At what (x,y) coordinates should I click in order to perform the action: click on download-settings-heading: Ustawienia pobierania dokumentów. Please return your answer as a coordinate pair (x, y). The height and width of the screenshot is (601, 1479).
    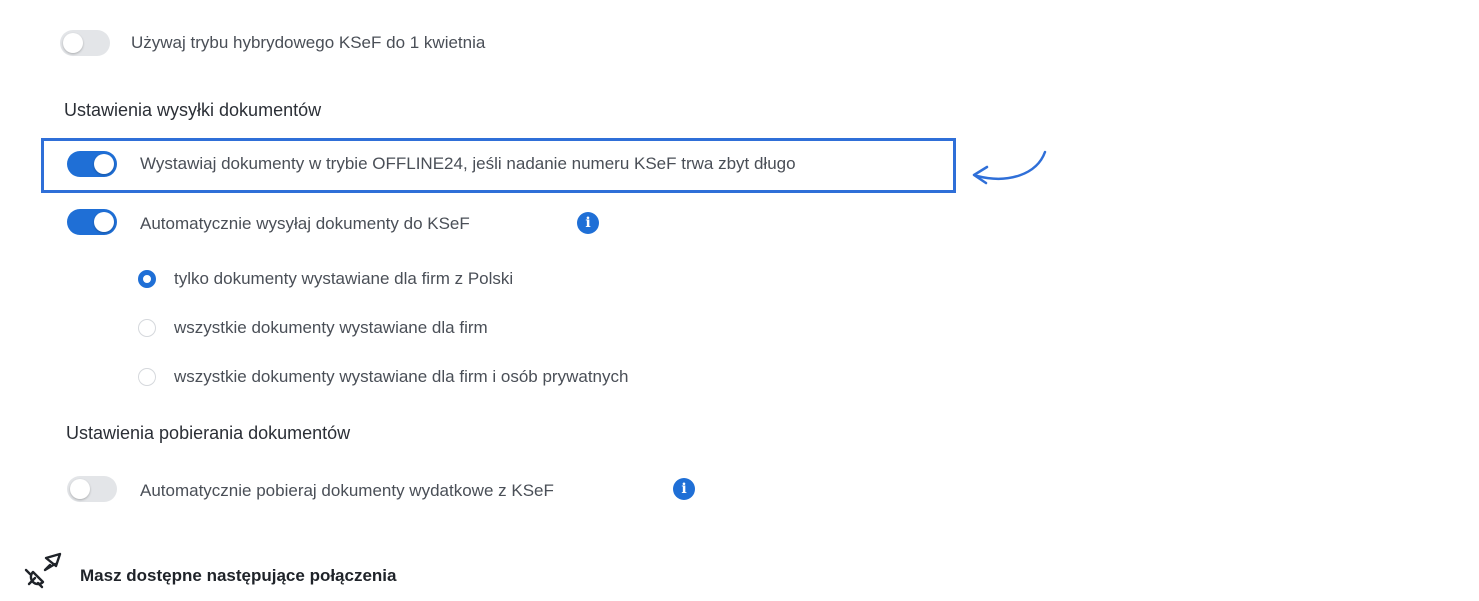
    Looking at the image, I should click on (208, 433).